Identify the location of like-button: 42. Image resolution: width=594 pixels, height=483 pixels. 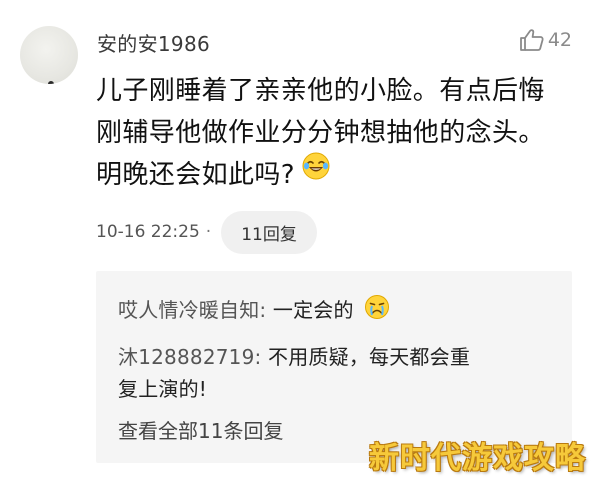
(545, 40).